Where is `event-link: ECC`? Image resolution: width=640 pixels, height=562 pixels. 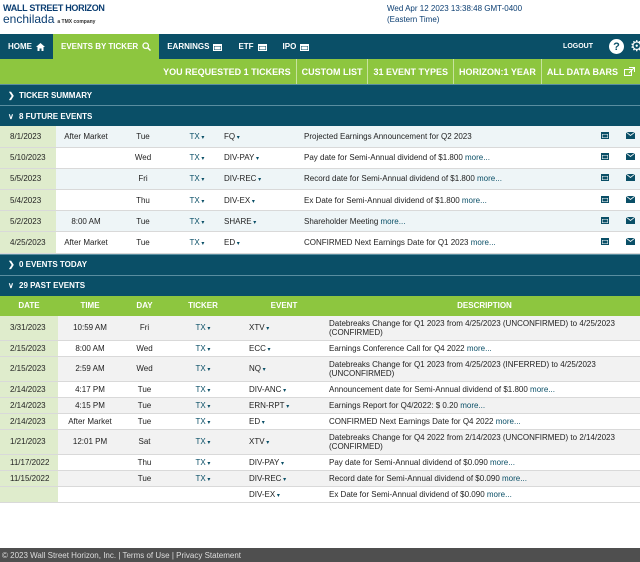 event-link: ECC is located at coordinates (257, 348).